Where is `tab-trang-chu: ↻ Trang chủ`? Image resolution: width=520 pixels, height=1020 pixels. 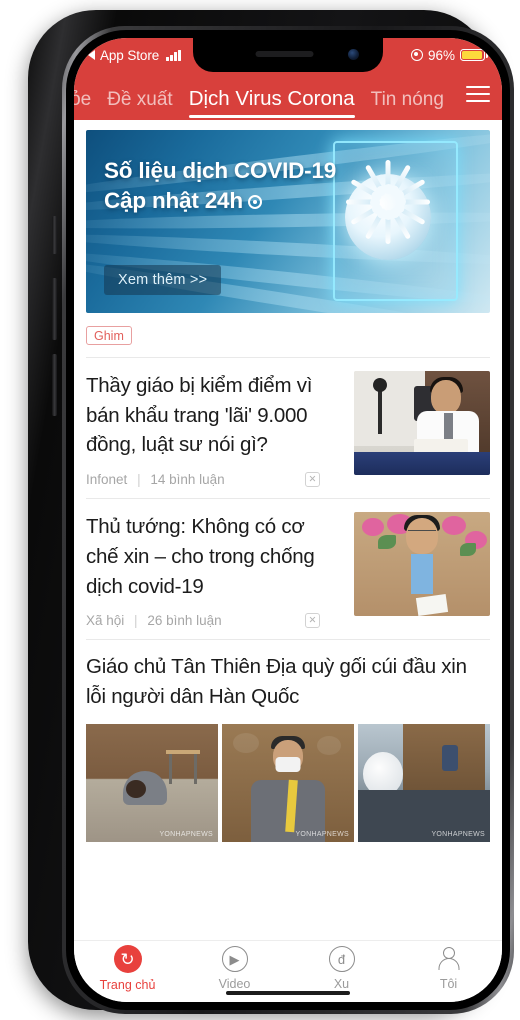 tab-trang-chu: ↻ Trang chủ is located at coordinates (127, 968).